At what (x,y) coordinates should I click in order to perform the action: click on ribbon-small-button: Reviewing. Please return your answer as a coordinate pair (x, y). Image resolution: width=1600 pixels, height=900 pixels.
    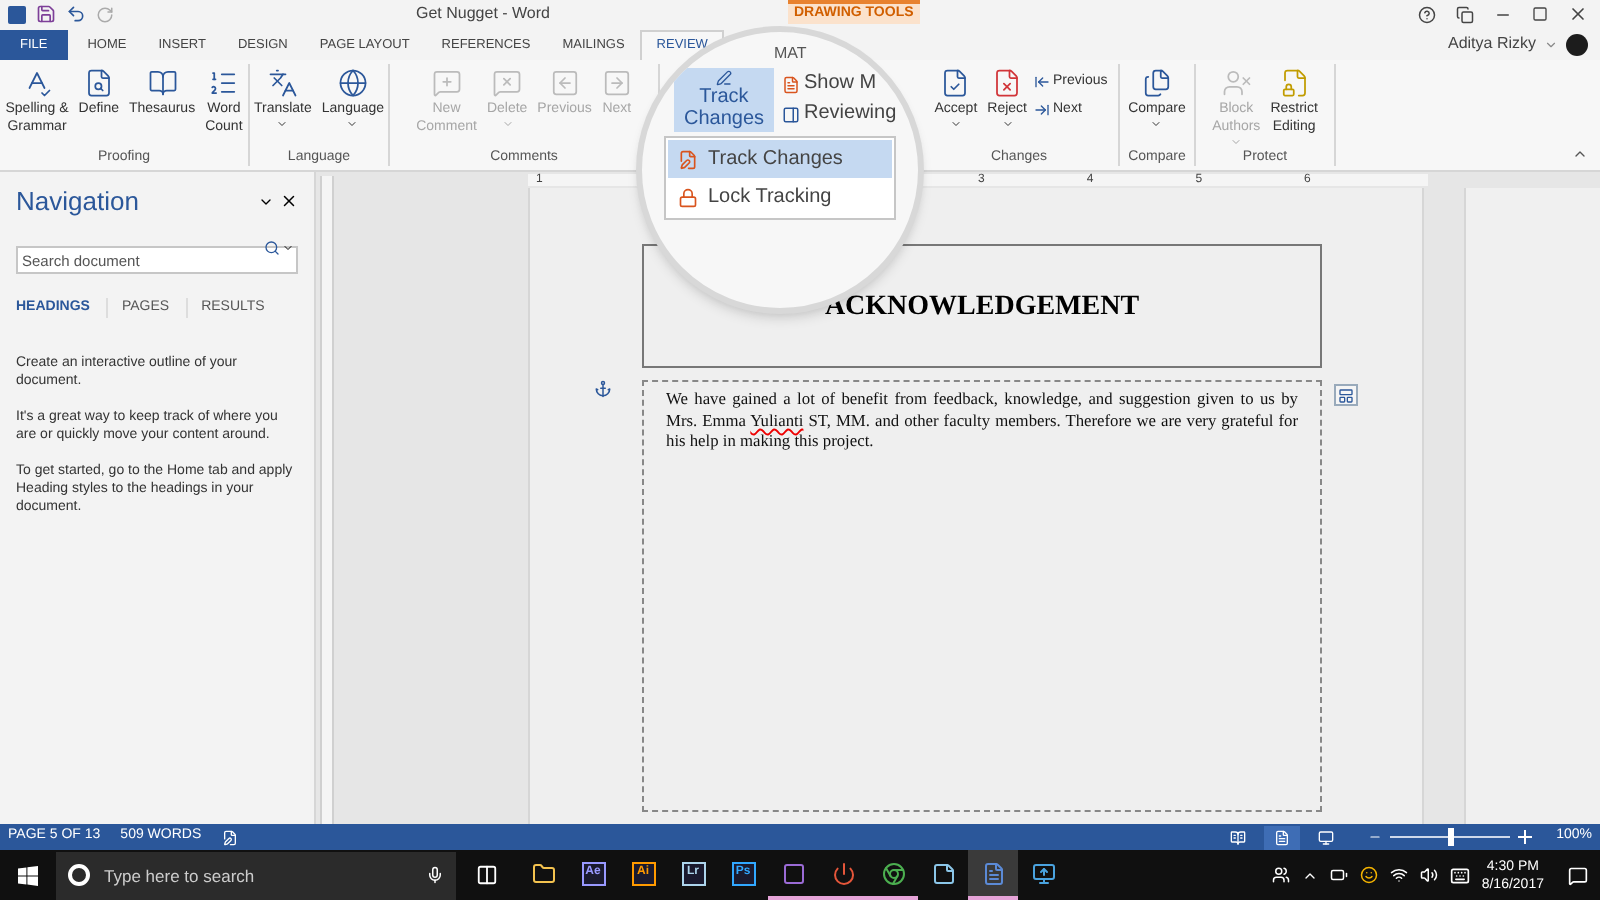
    Looking at the image, I should click on (839, 114).